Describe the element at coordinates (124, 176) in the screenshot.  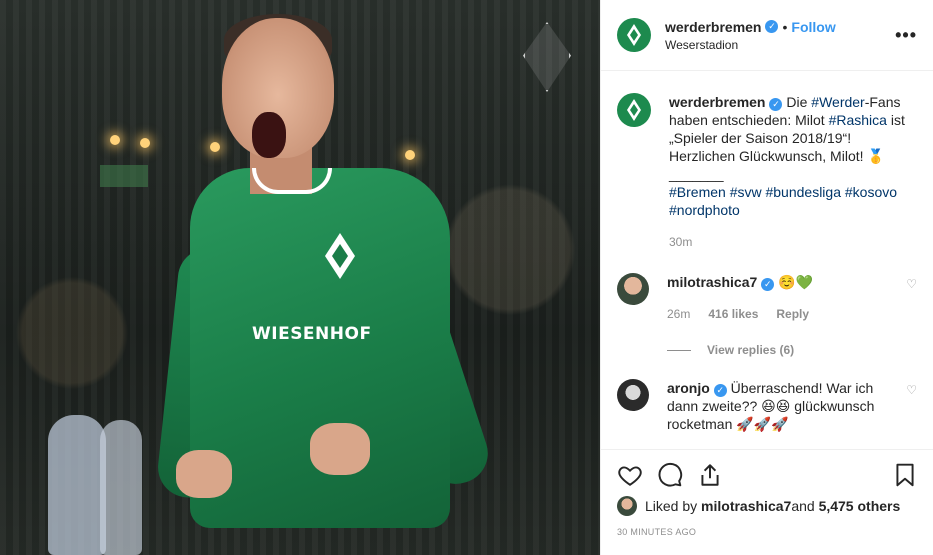
I see `scoreboard` at that location.